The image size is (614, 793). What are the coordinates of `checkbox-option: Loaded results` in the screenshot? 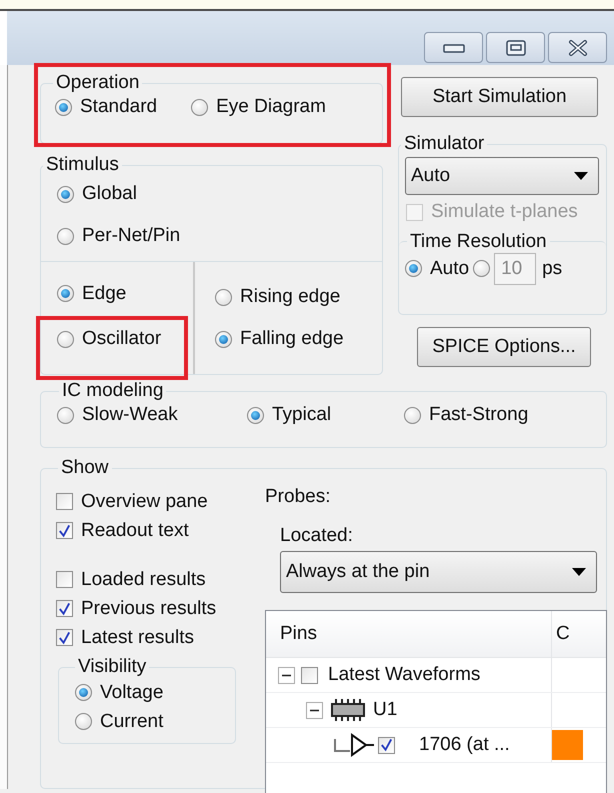 It's located at (156, 579).